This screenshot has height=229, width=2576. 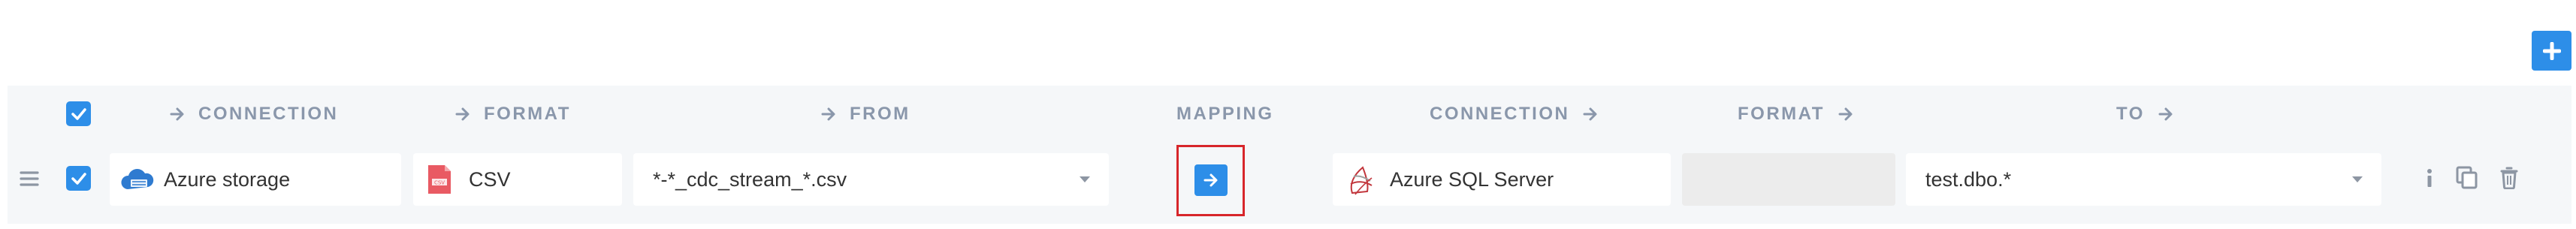 I want to click on header-dest-format-label: FORMAT, so click(x=1781, y=114).